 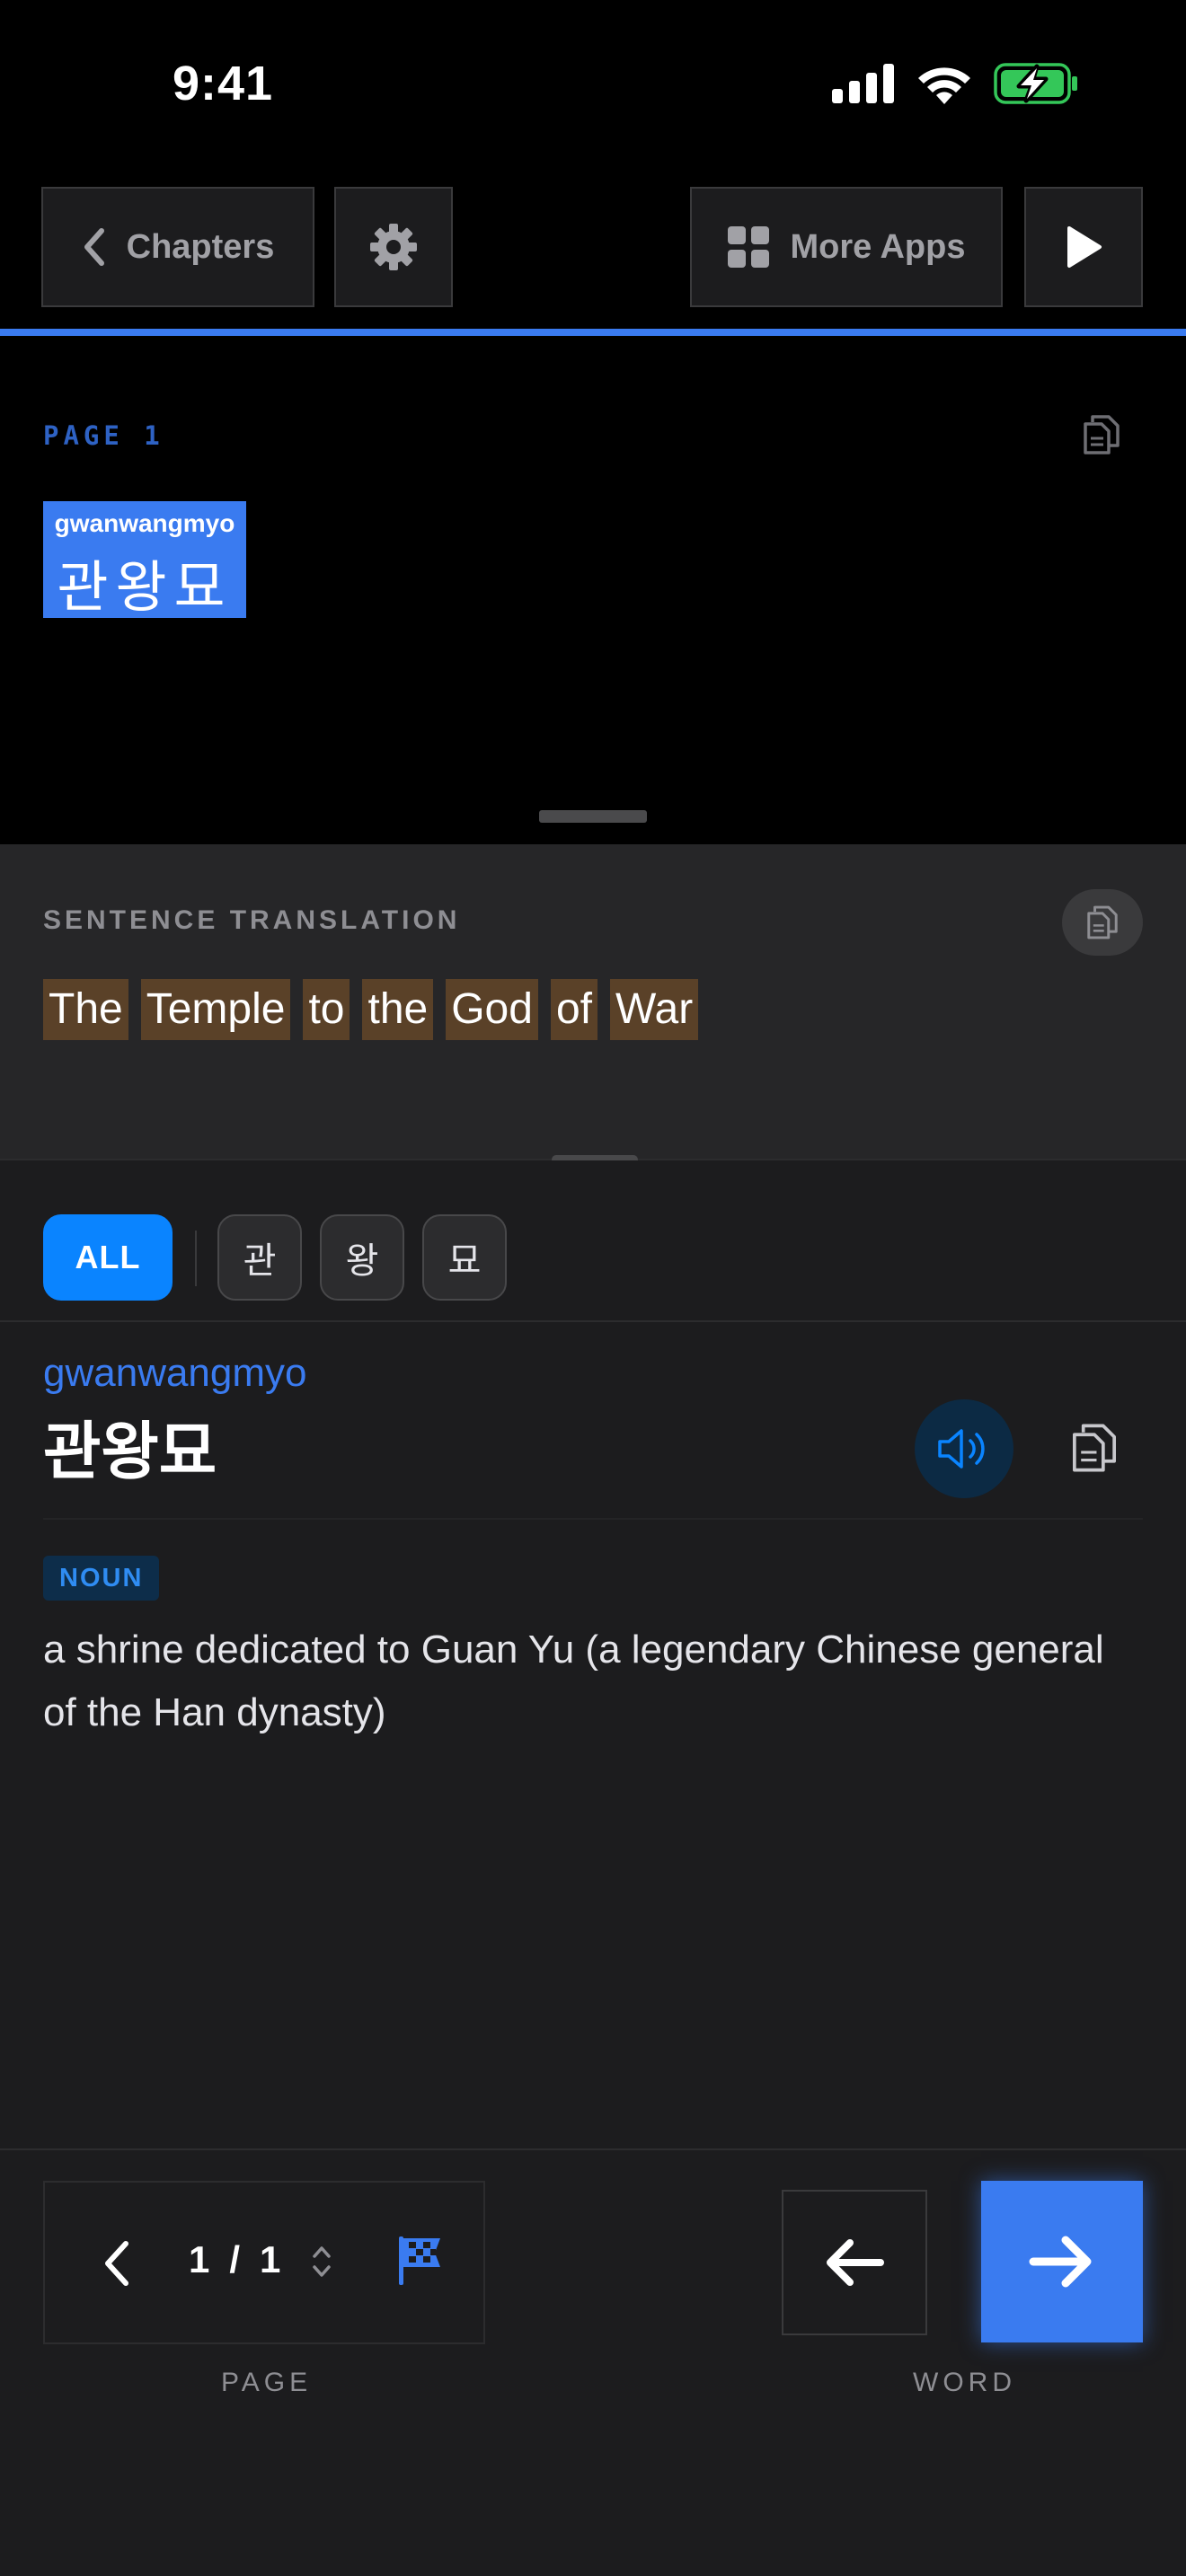 I want to click on translation-word: War, so click(x=654, y=1009).